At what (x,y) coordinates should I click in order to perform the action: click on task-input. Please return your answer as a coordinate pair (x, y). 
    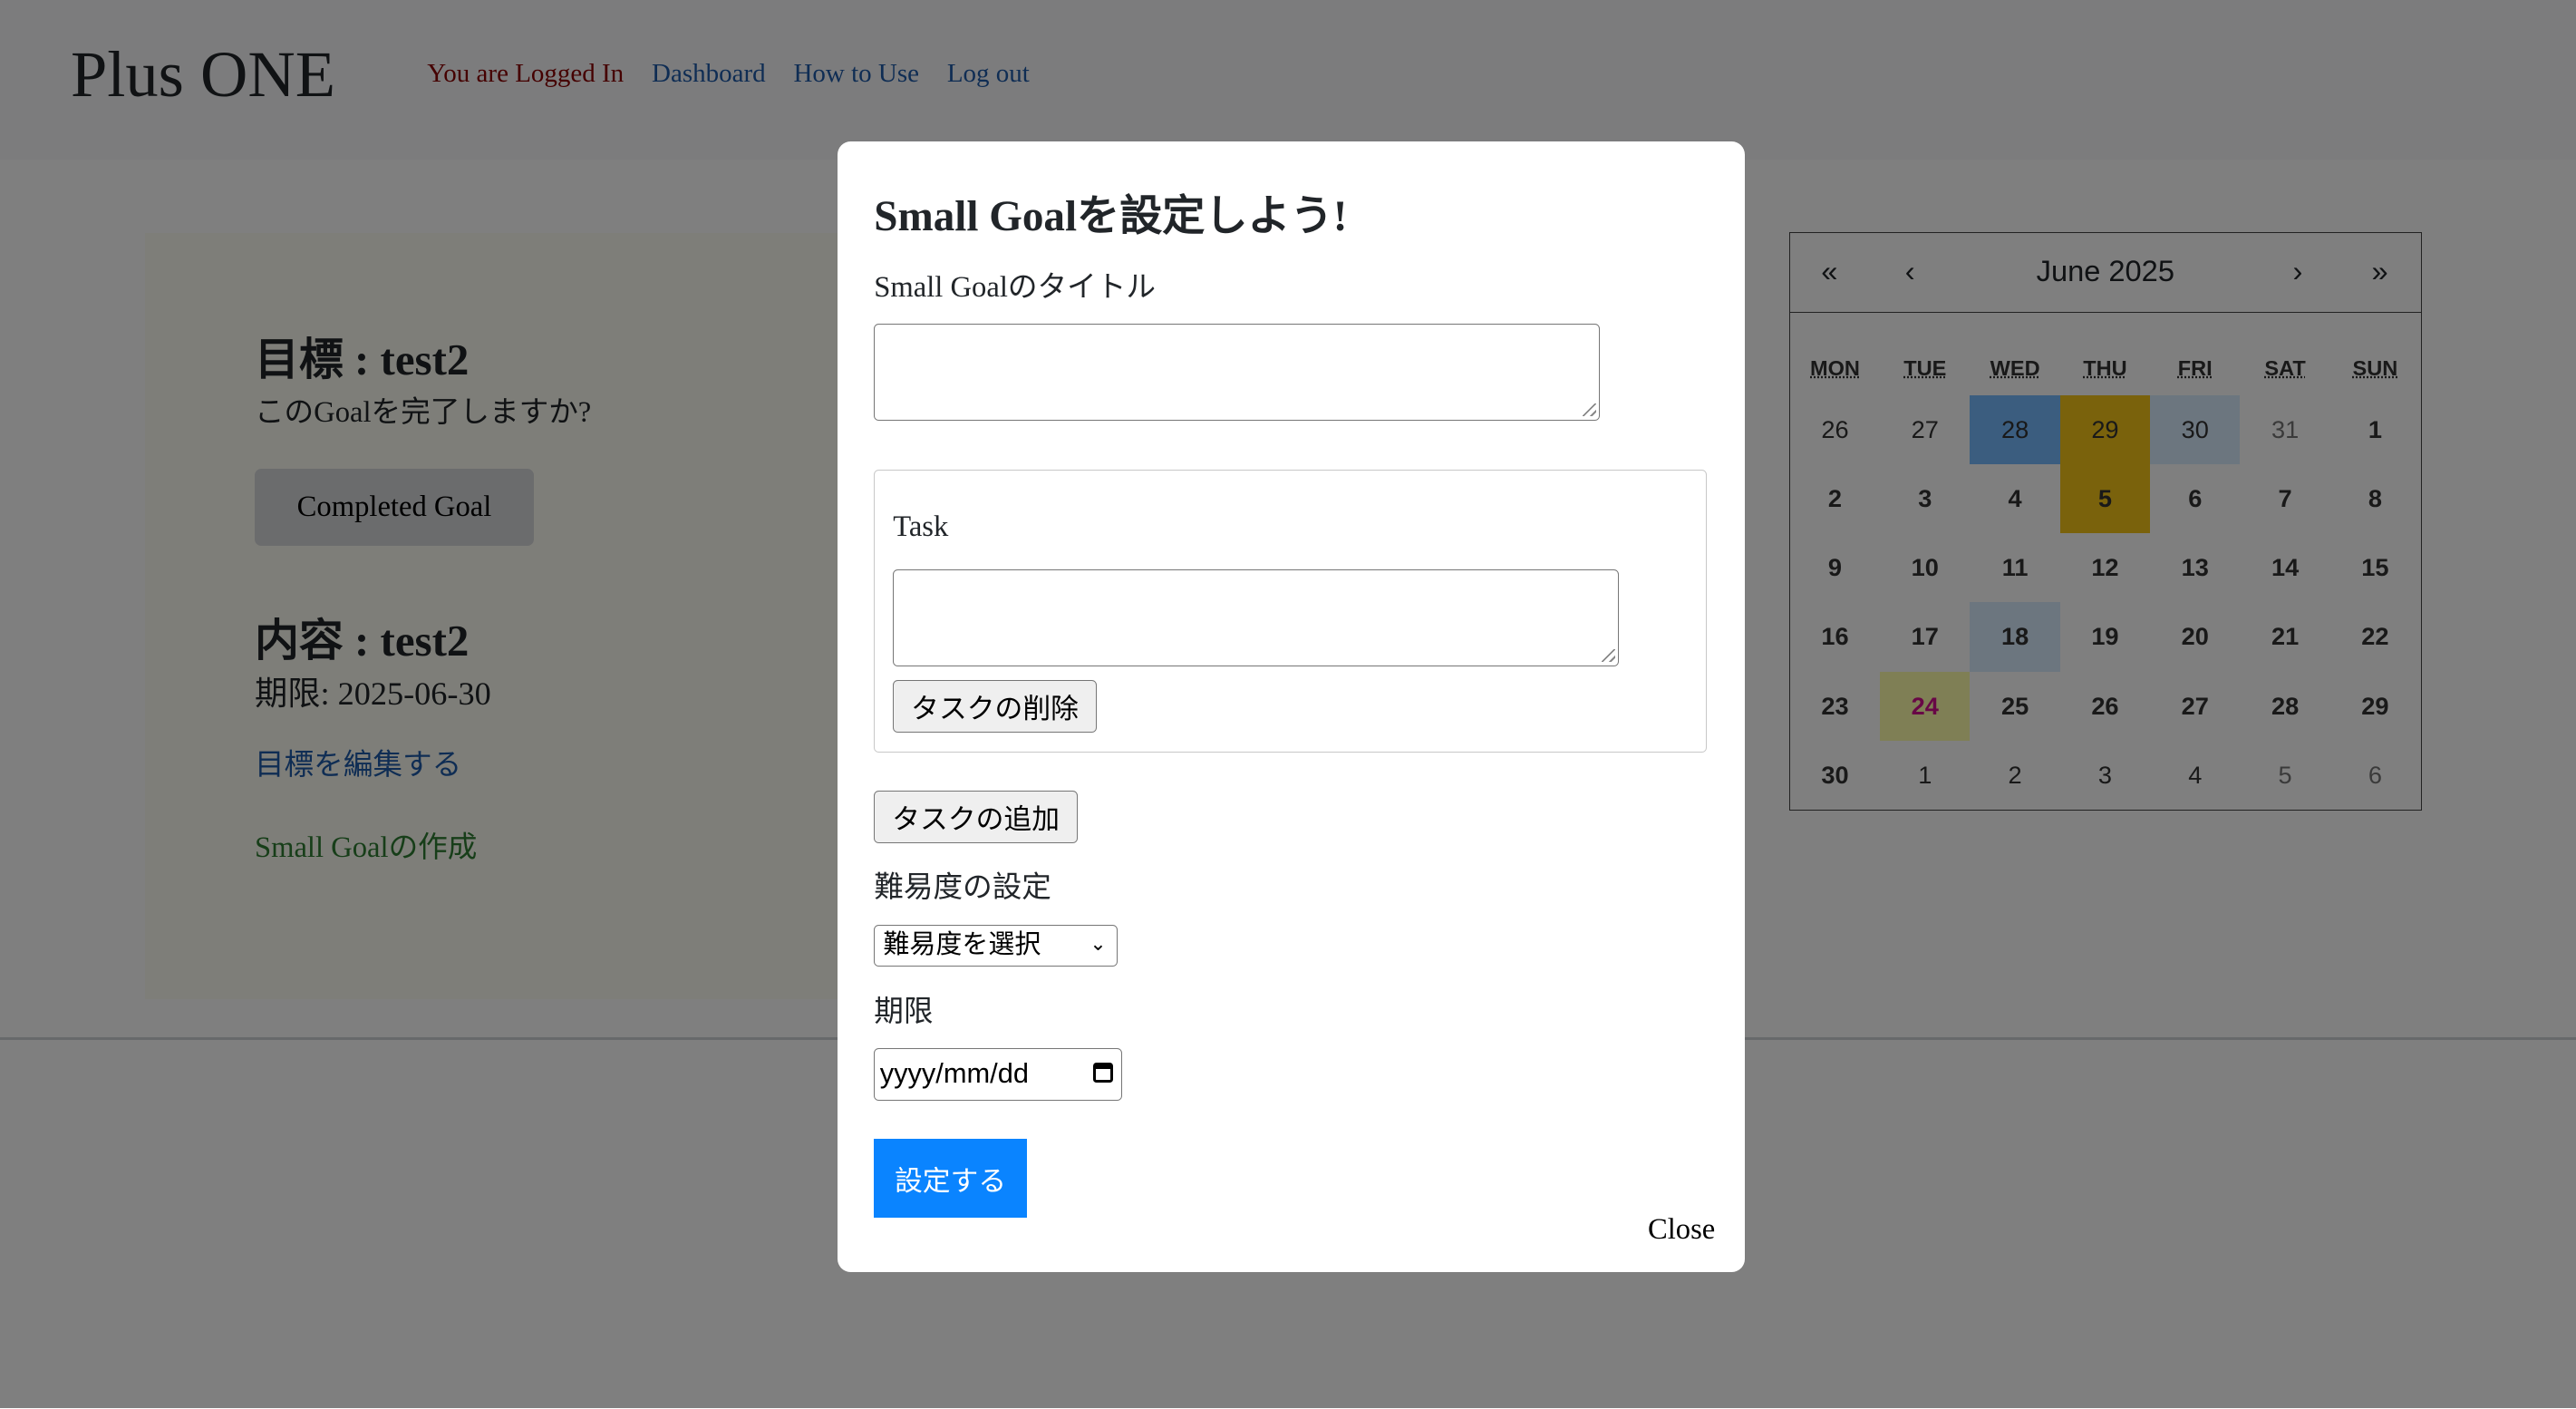
    Looking at the image, I should click on (1256, 618).